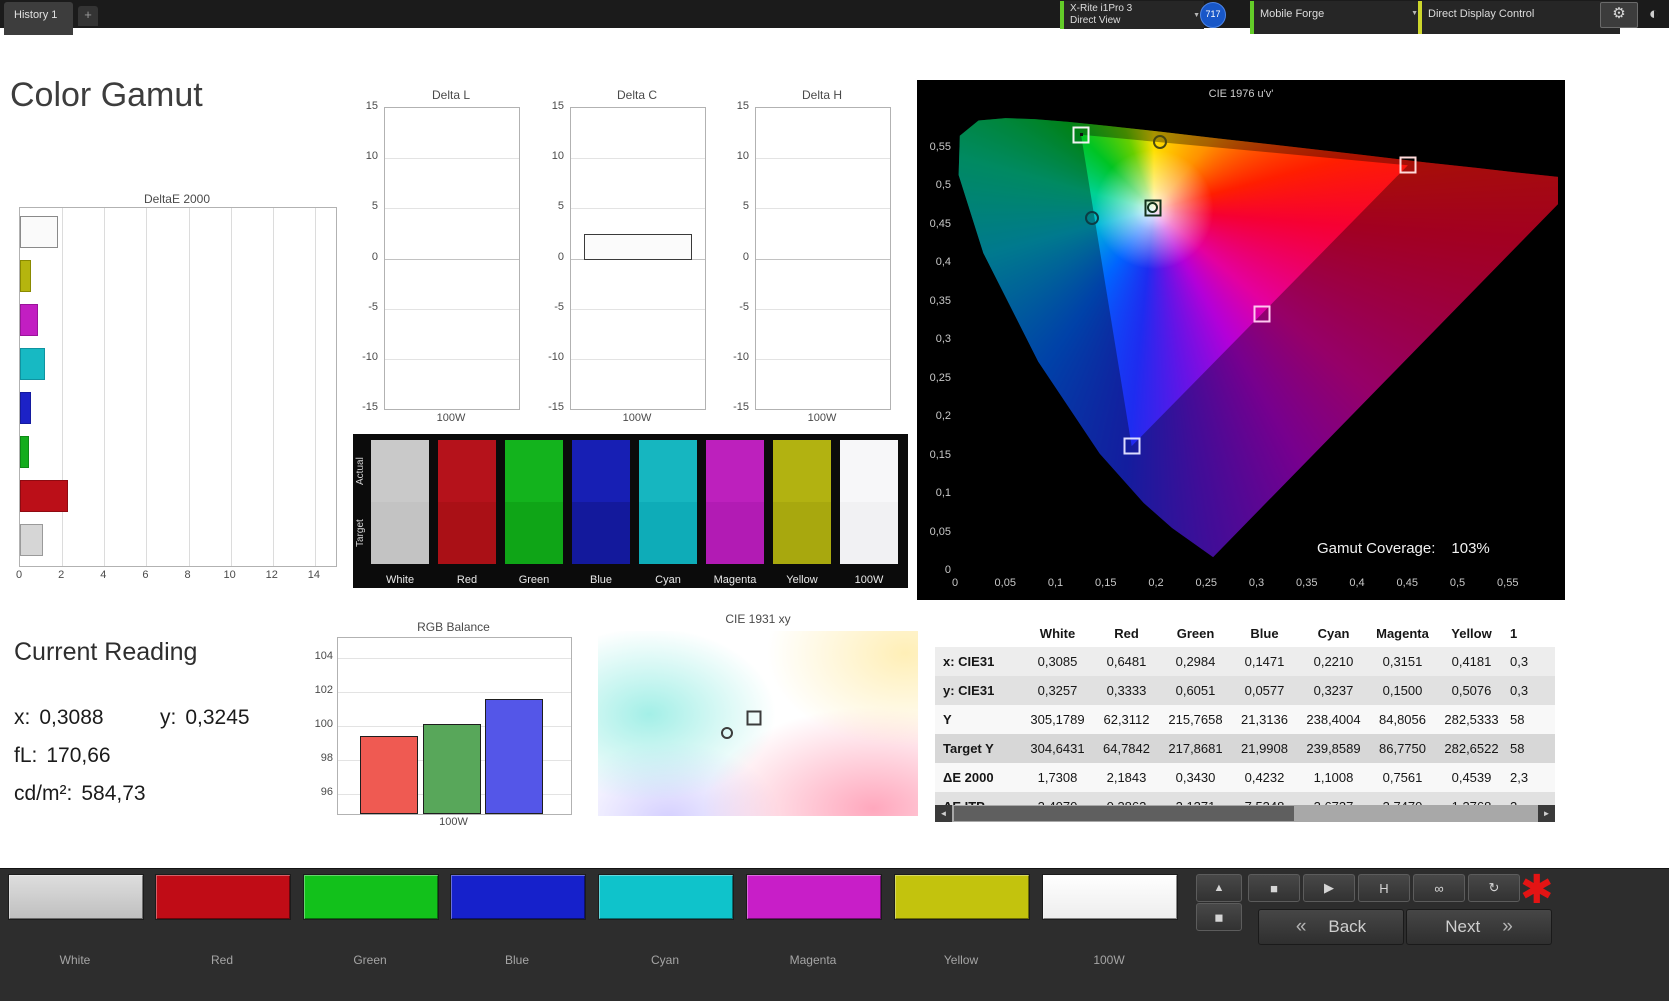 This screenshot has height=1001, width=1669. Describe the element at coordinates (962, 897) in the screenshot. I see `patch-button-yellow` at that location.